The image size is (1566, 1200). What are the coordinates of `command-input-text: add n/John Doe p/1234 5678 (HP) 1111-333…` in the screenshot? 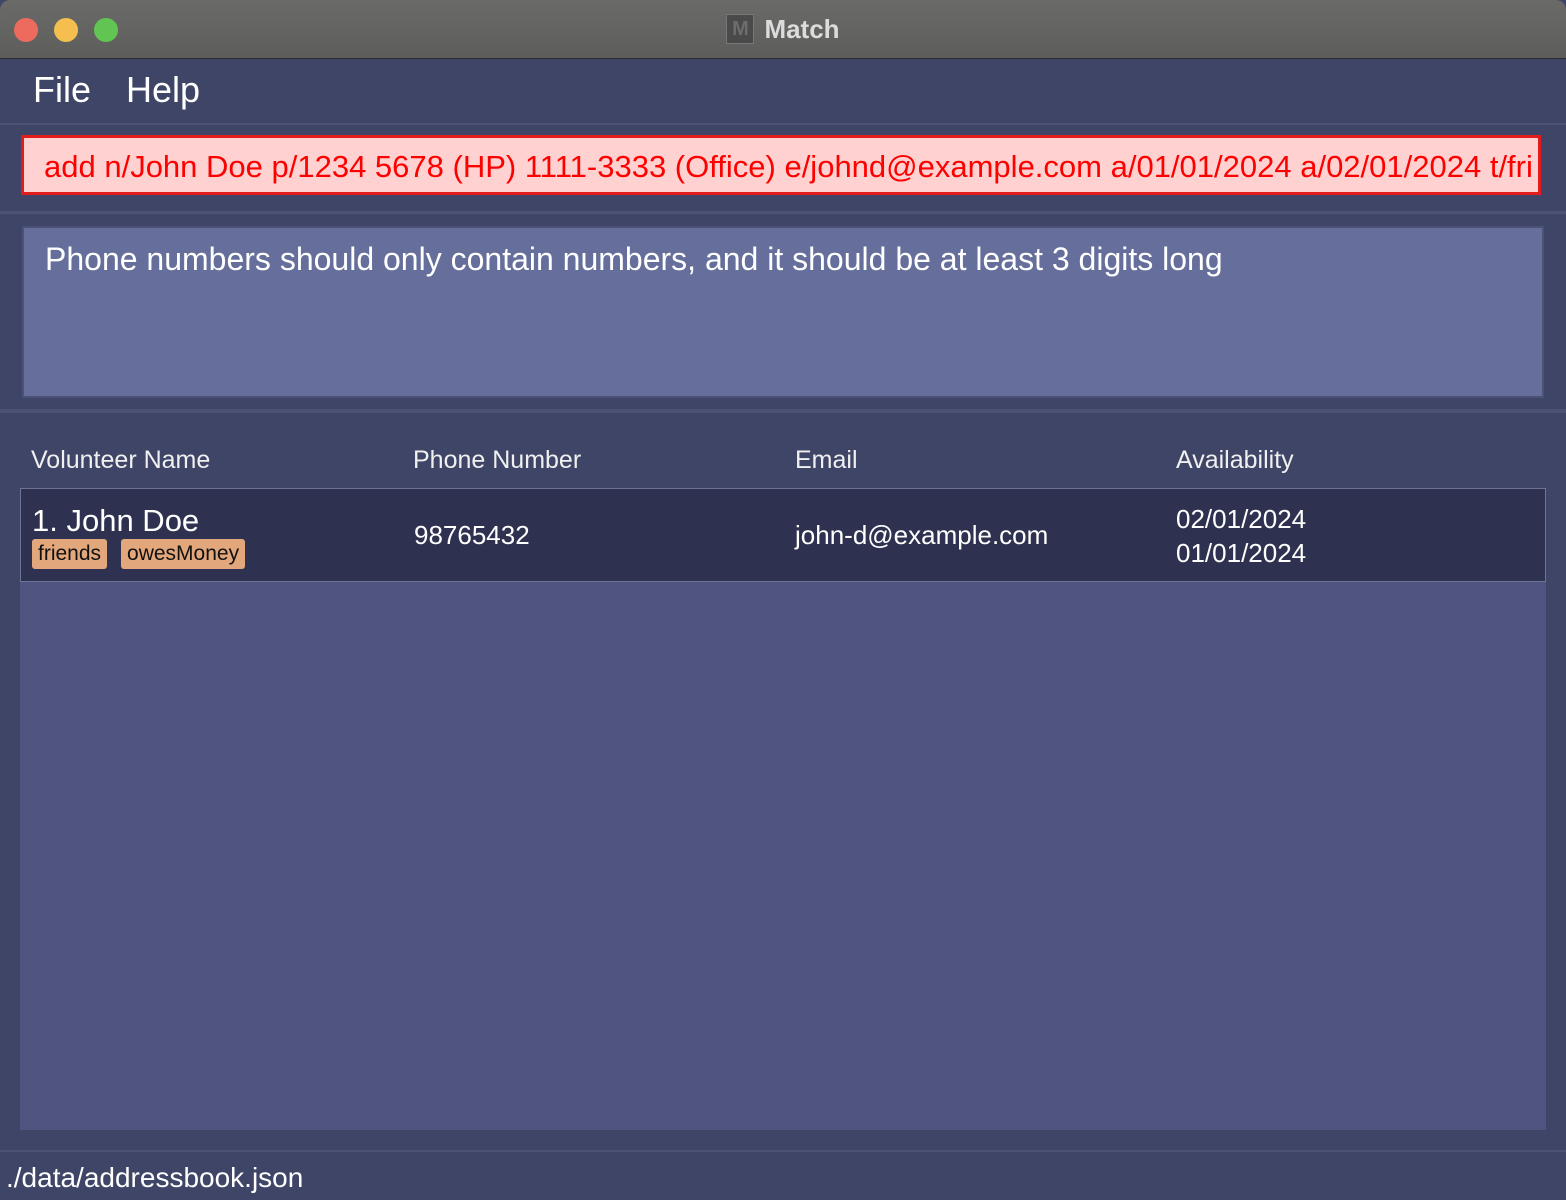 It's located at (788, 166).